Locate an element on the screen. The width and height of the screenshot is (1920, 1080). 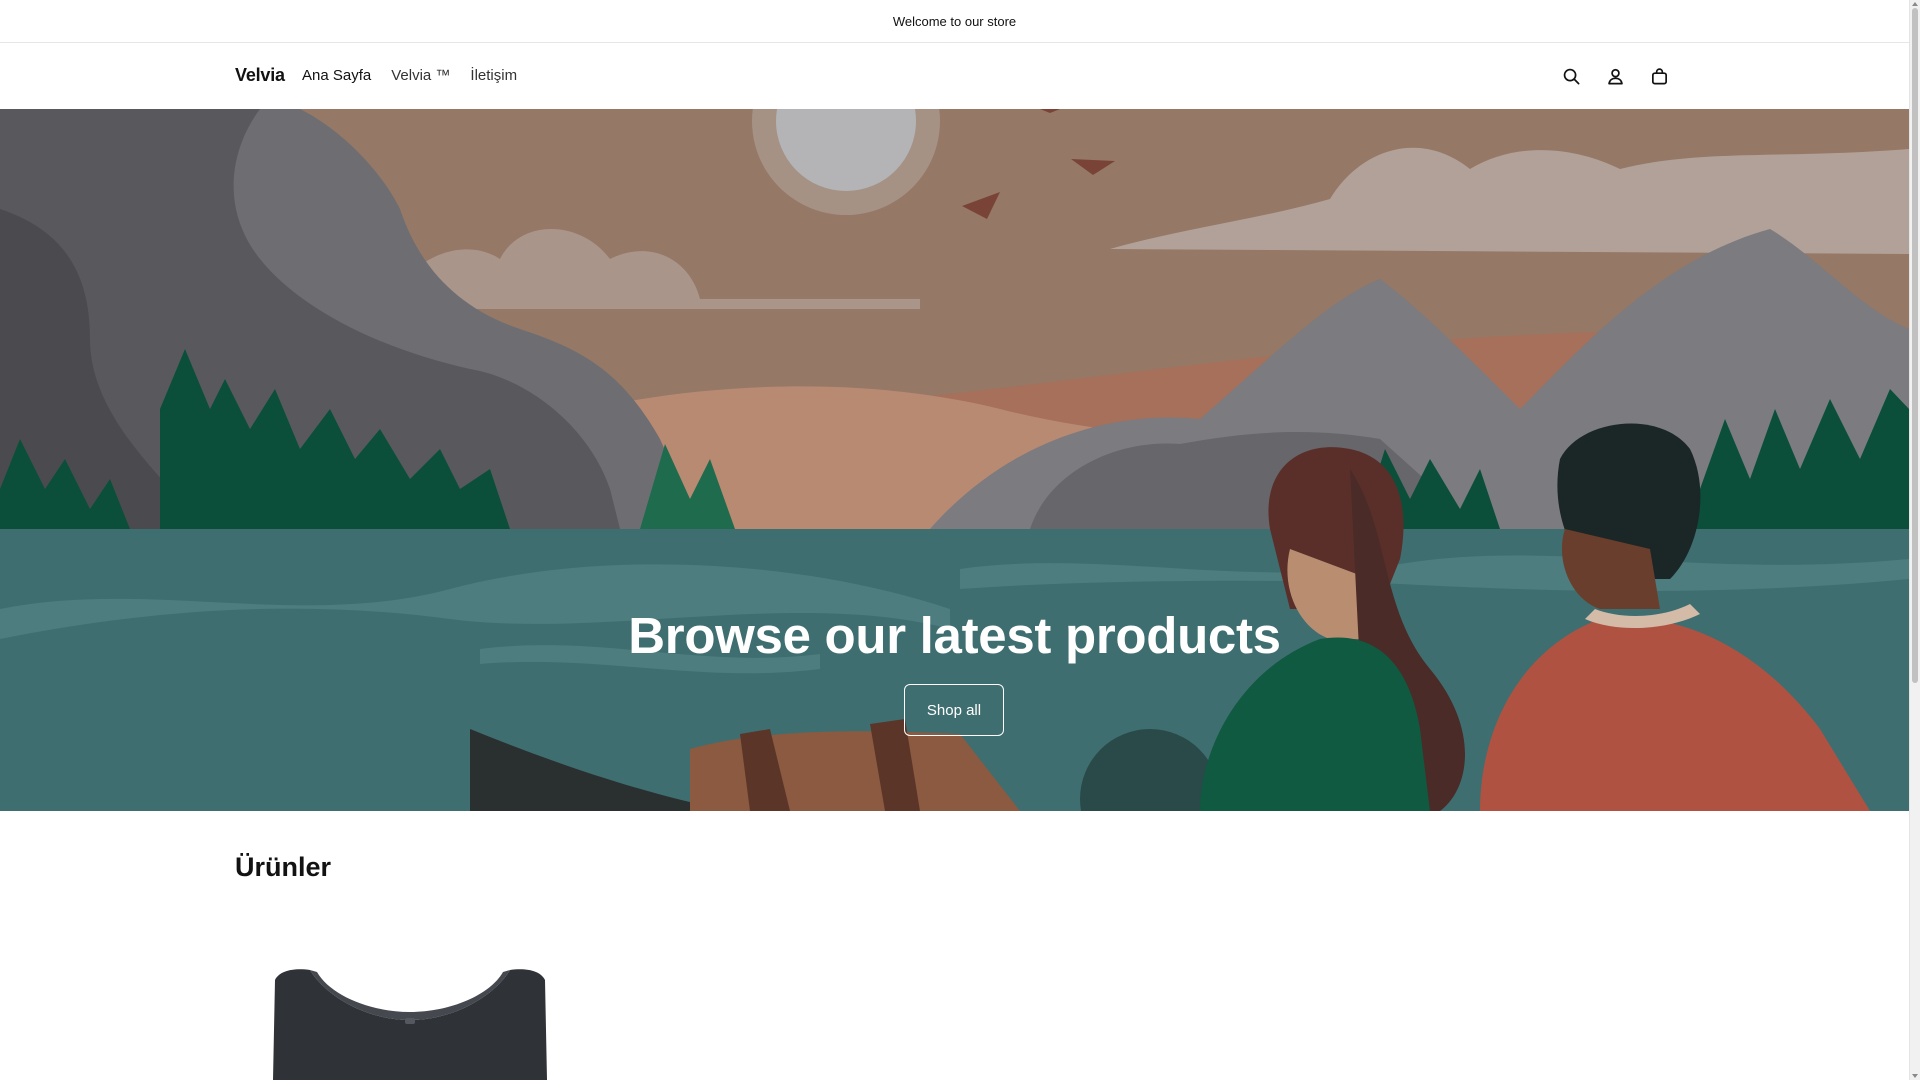
page-scrollbar is located at coordinates (1914, 540).